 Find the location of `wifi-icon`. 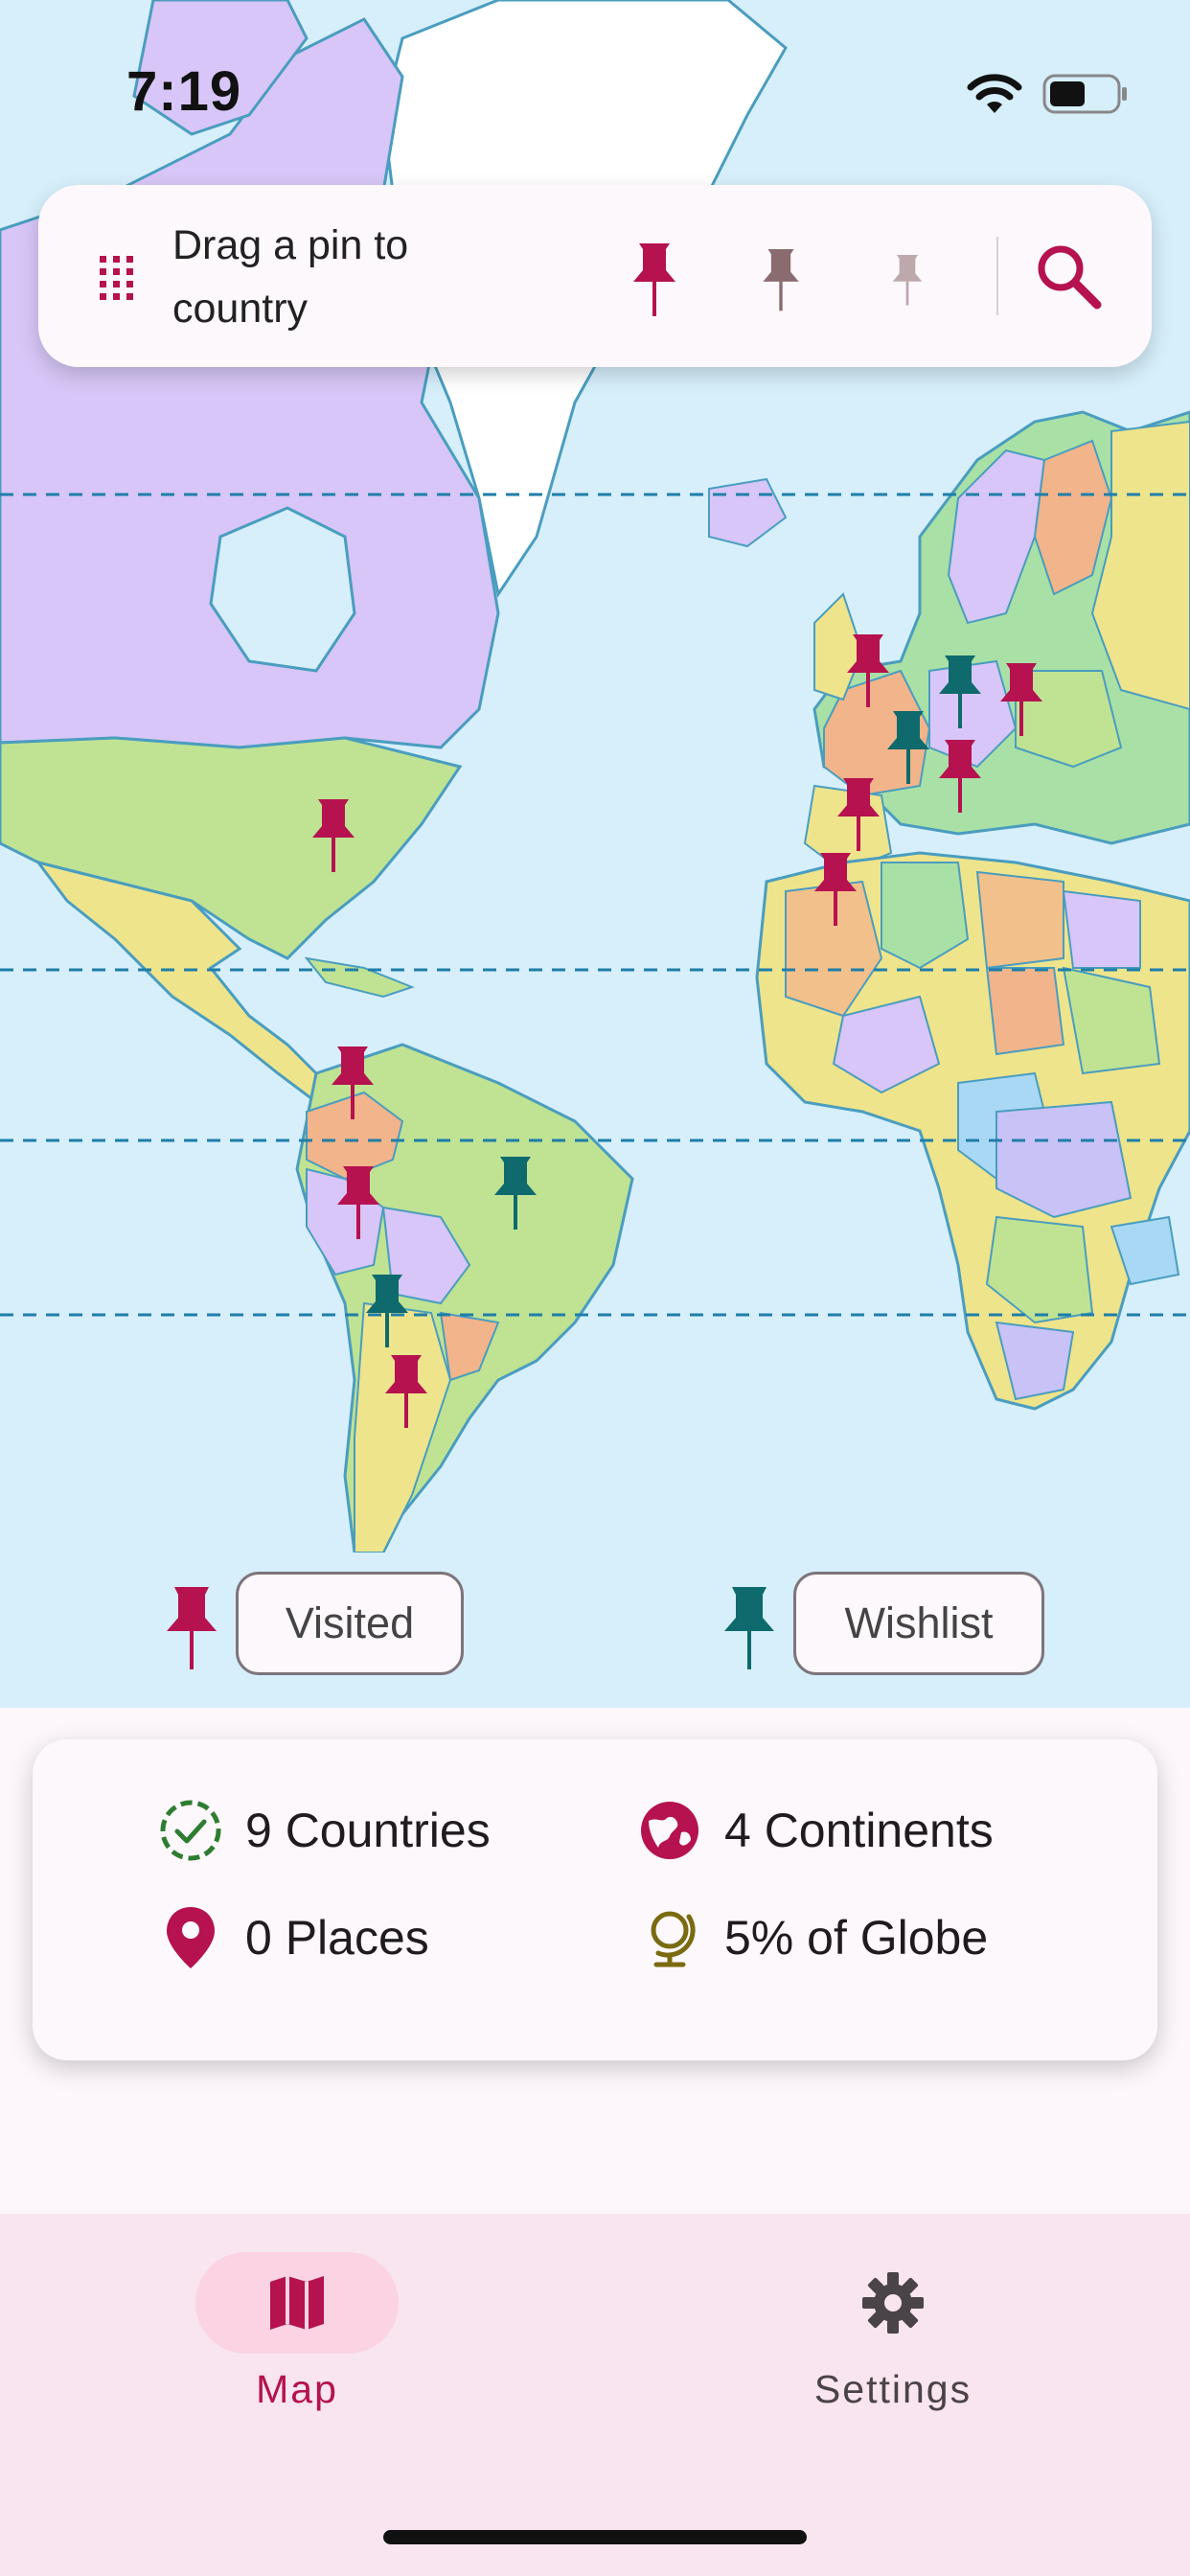

wifi-icon is located at coordinates (995, 93).